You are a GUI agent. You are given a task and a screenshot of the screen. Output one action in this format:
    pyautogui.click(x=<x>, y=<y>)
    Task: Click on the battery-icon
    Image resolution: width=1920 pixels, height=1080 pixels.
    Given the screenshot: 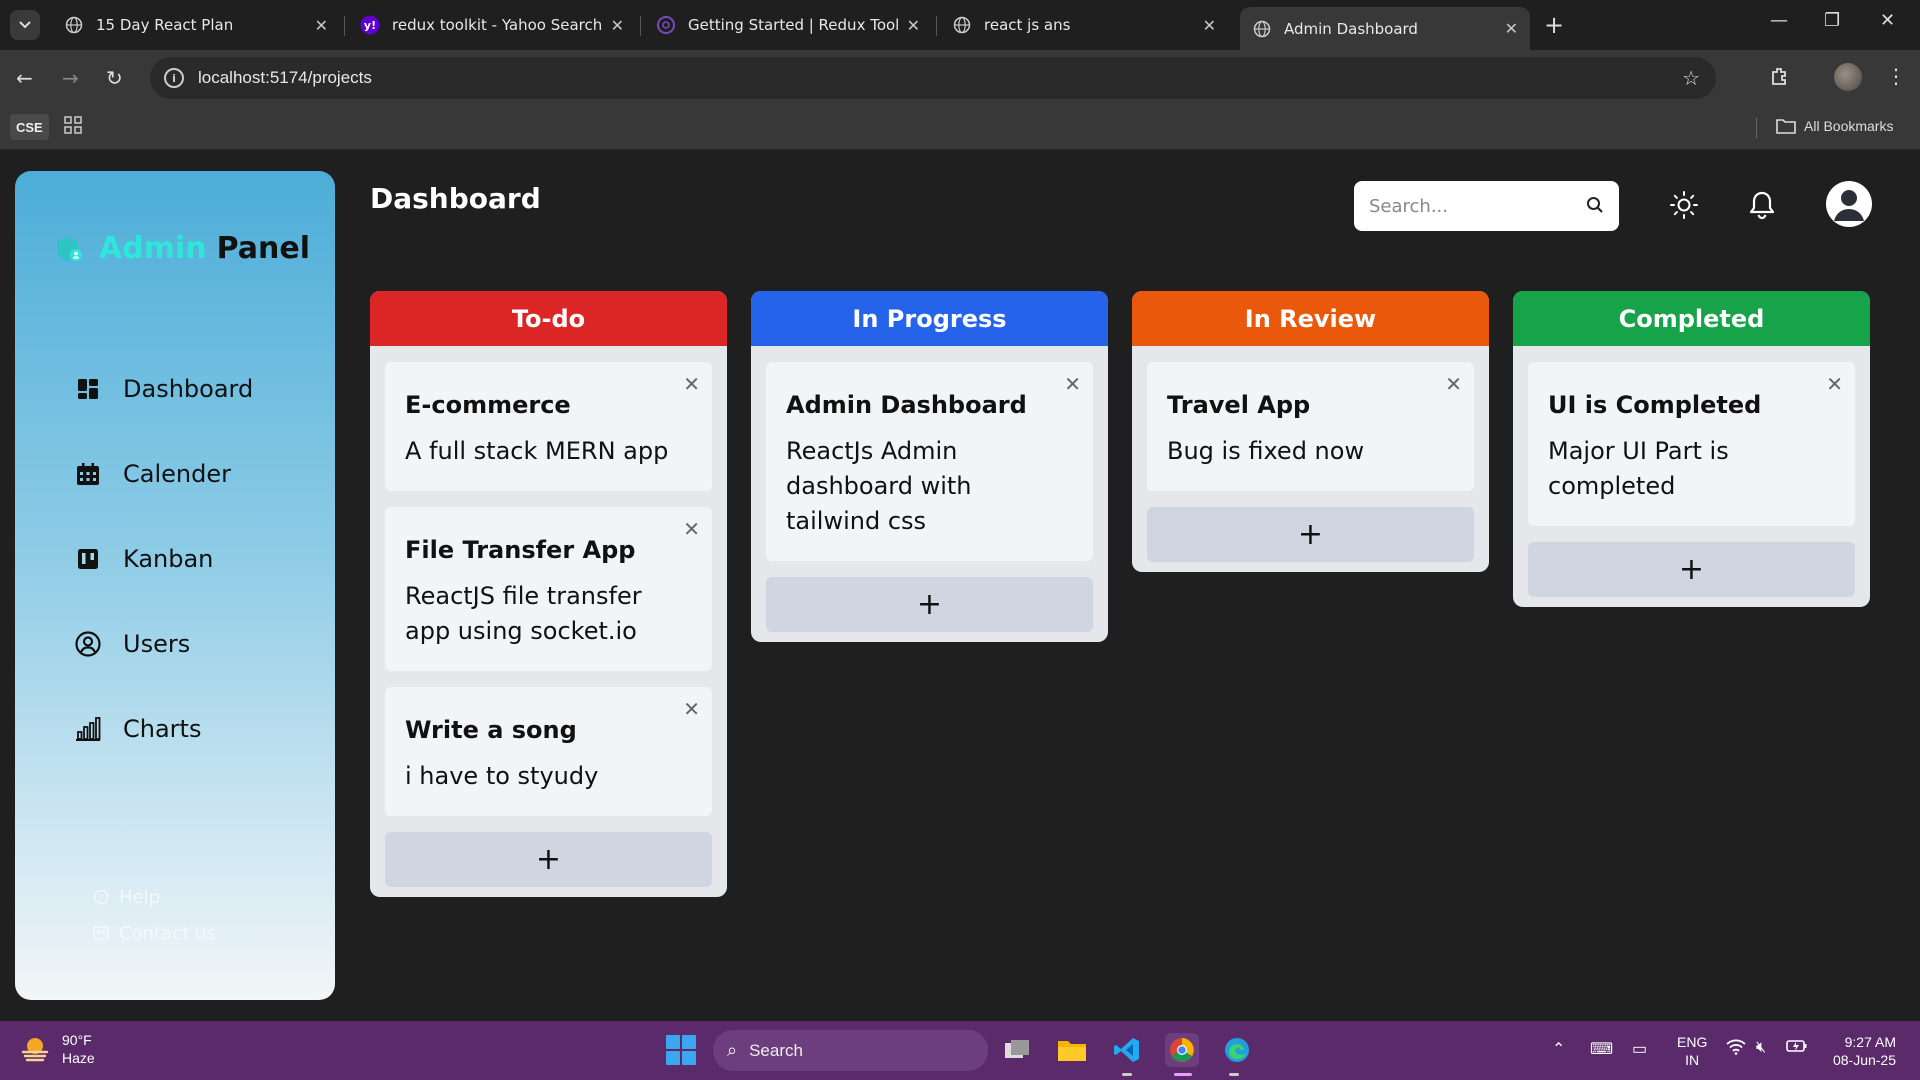 What is the action you would take?
    pyautogui.click(x=1797, y=1048)
    